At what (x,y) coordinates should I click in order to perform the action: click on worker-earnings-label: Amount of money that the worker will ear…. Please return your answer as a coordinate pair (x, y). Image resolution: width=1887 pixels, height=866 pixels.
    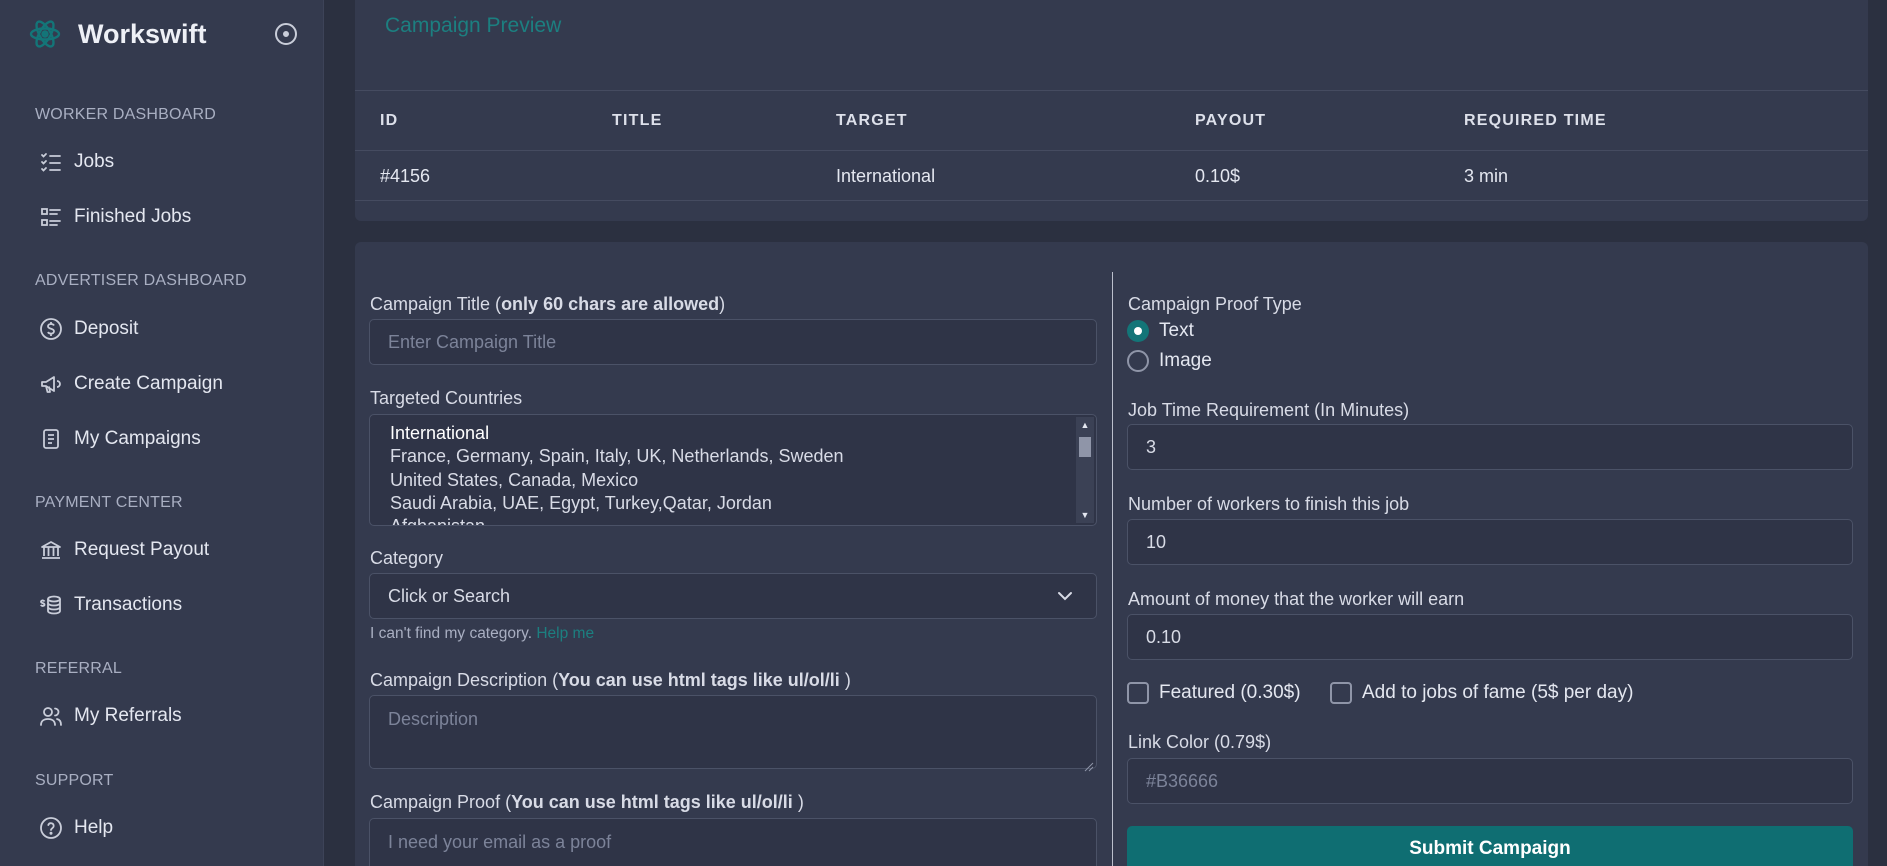
    Looking at the image, I should click on (1296, 599).